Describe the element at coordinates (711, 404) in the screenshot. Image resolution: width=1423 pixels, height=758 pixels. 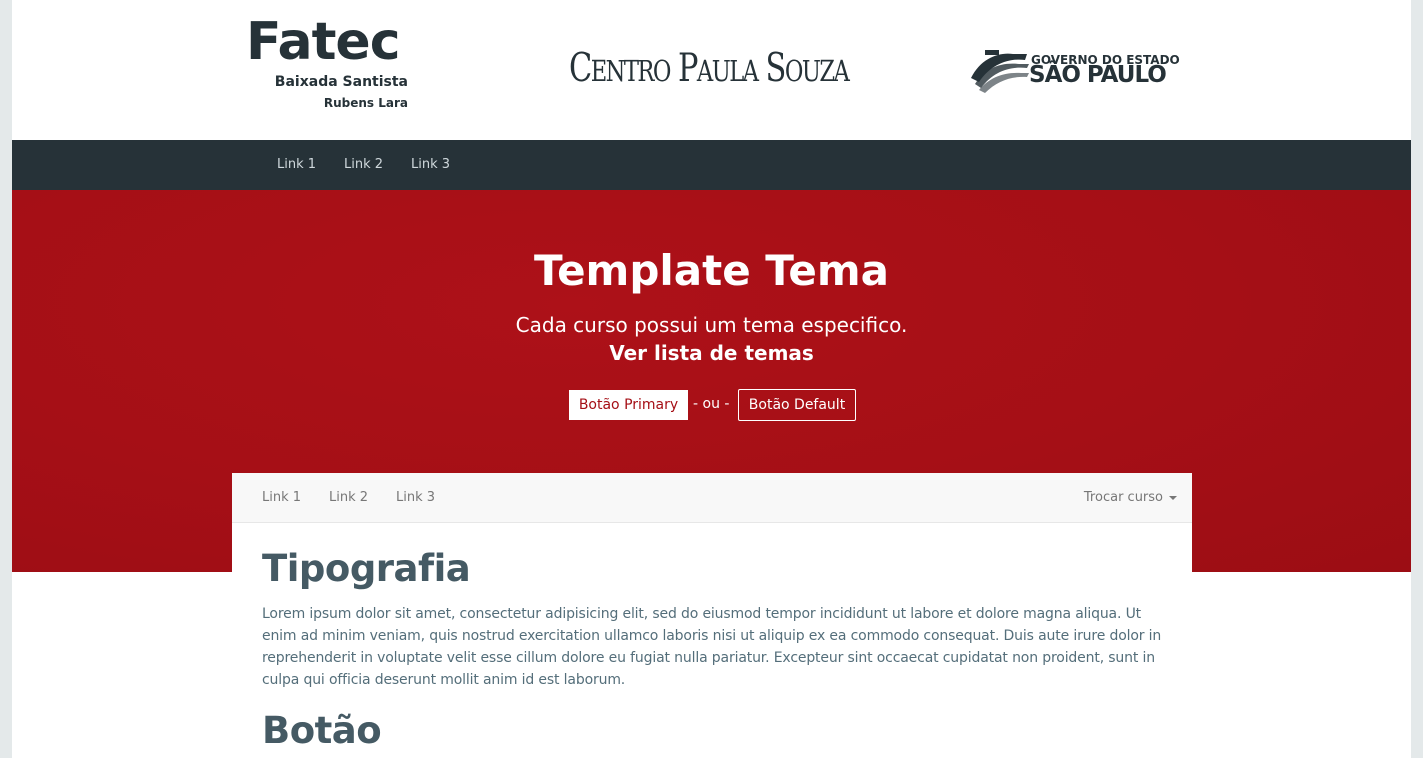
I see `or-separator: - ou -` at that location.